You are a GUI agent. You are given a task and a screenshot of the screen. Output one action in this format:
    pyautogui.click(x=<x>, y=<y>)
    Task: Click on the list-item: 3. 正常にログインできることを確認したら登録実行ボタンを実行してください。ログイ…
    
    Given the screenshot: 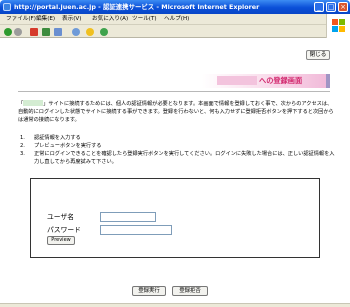 What is the action you would take?
    pyautogui.click(x=177, y=158)
    